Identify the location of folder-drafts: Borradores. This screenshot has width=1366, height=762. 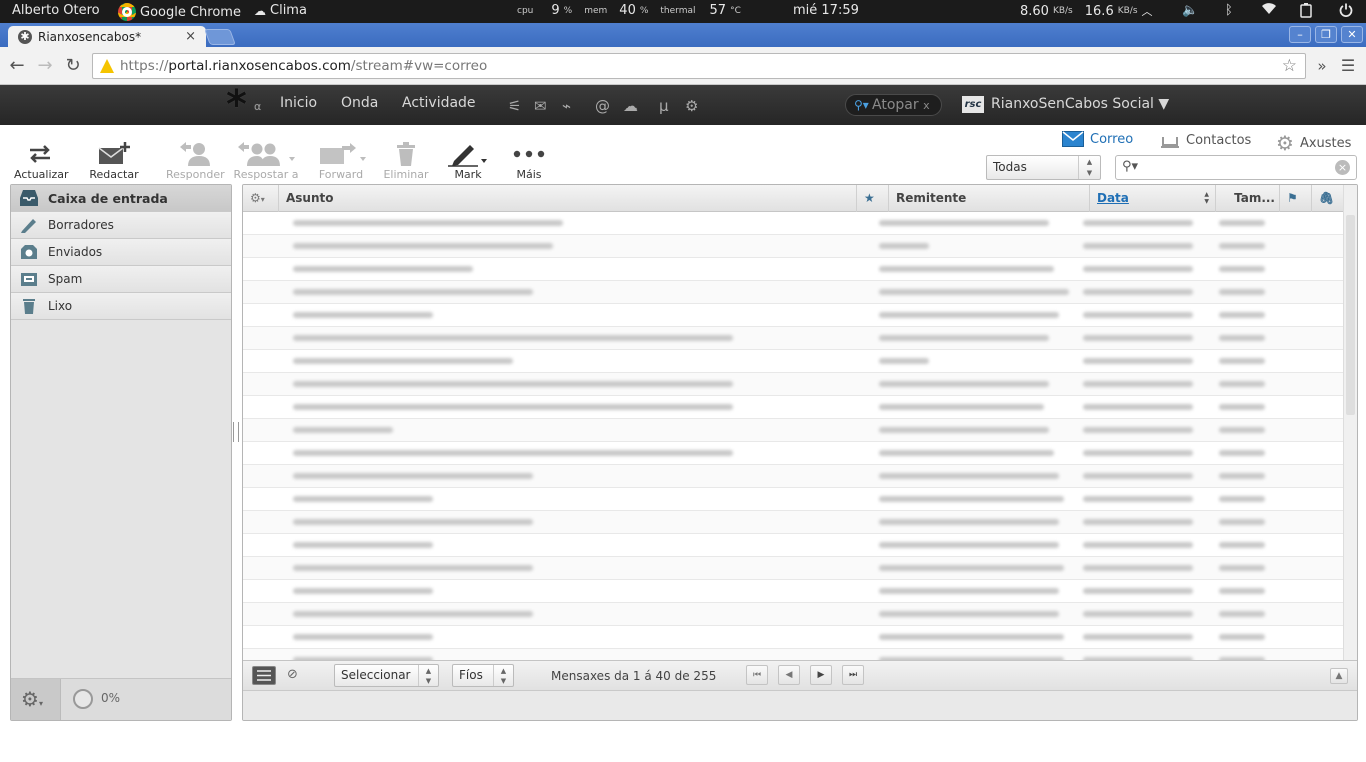
(121, 225).